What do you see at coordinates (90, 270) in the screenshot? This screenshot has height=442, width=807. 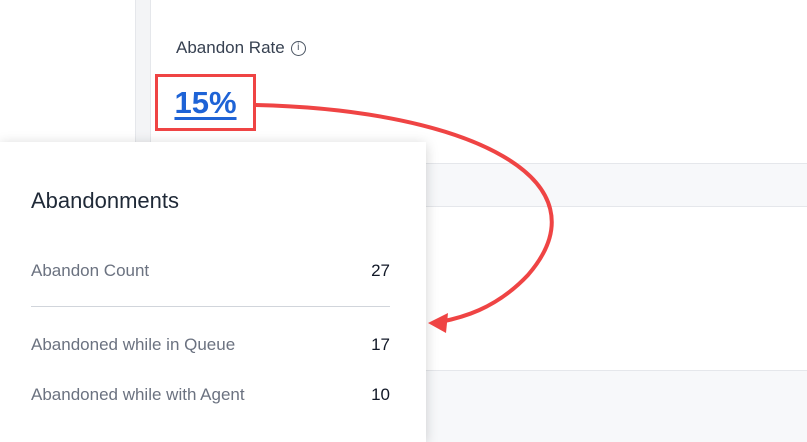 I see `row-label: Abandon Count` at bounding box center [90, 270].